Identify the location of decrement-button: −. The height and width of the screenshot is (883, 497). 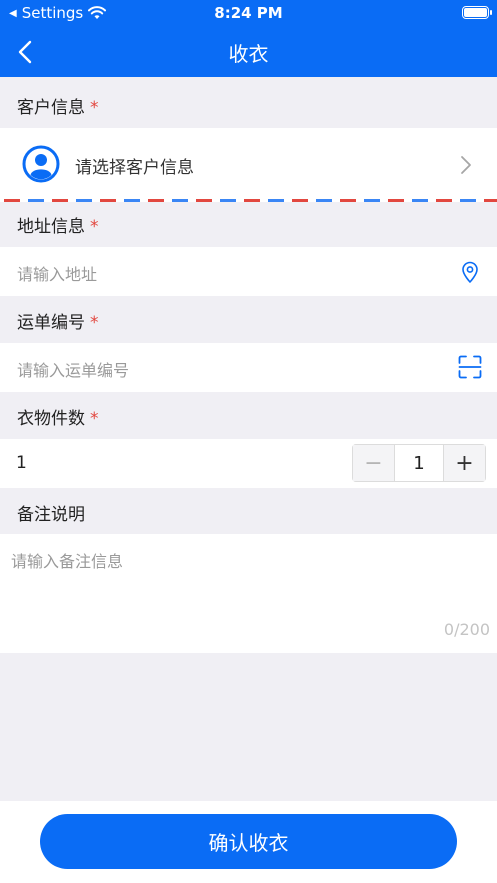
(374, 463).